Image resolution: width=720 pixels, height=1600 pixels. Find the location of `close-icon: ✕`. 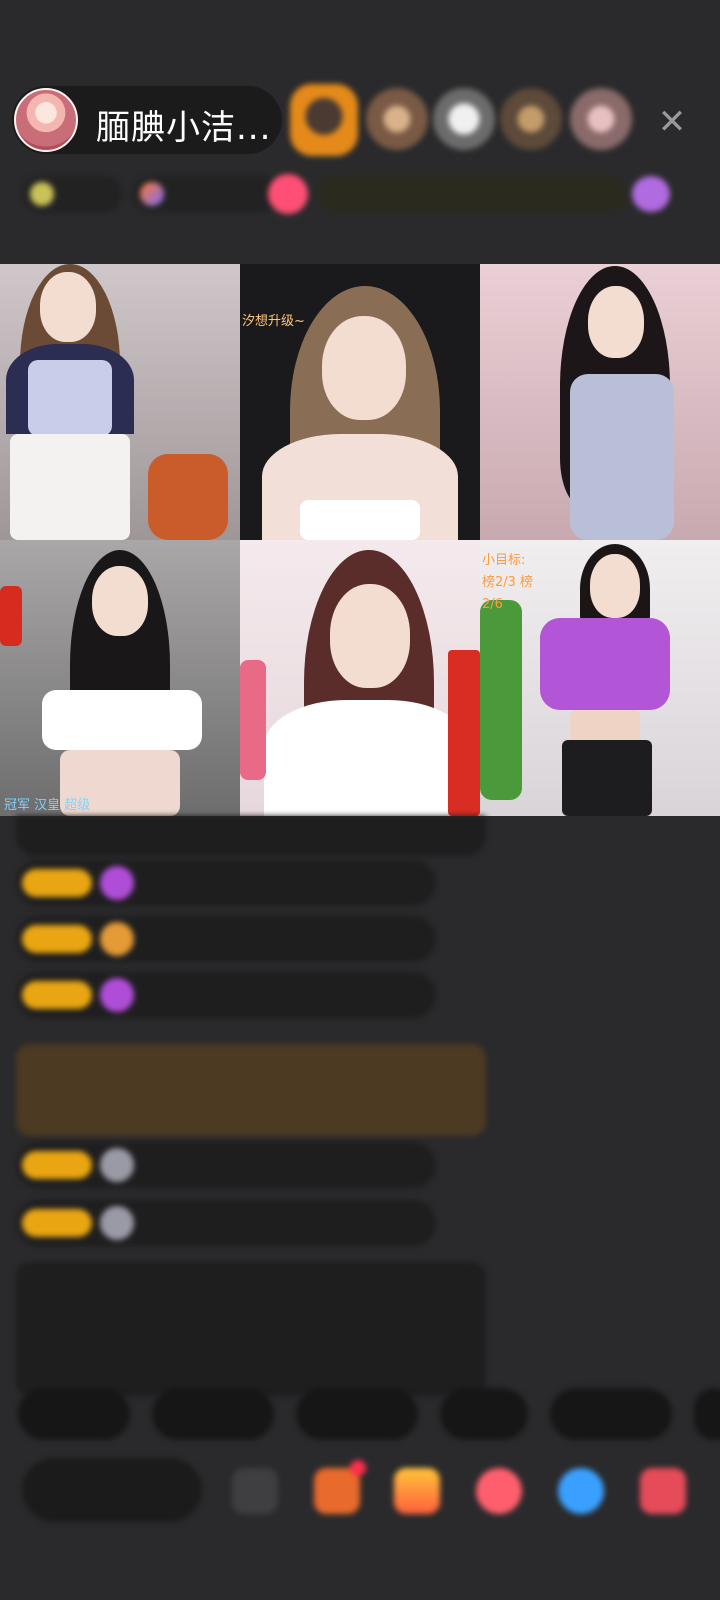

close-icon: ✕ is located at coordinates (672, 122).